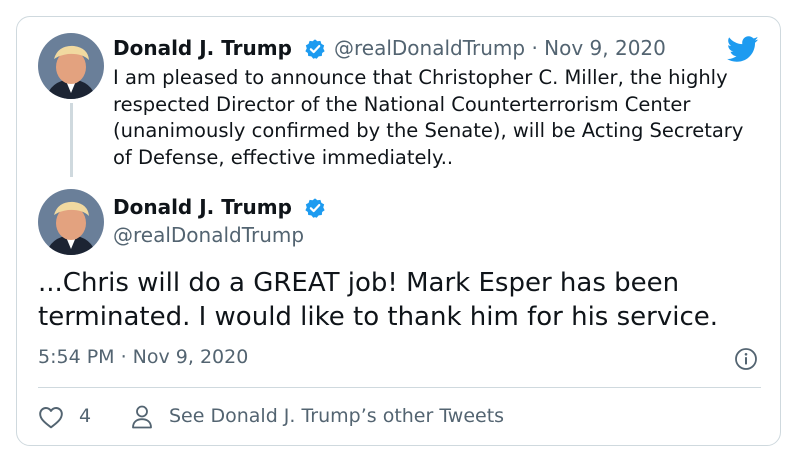 The height and width of the screenshot is (464, 799). I want to click on person-icon, so click(142, 417).